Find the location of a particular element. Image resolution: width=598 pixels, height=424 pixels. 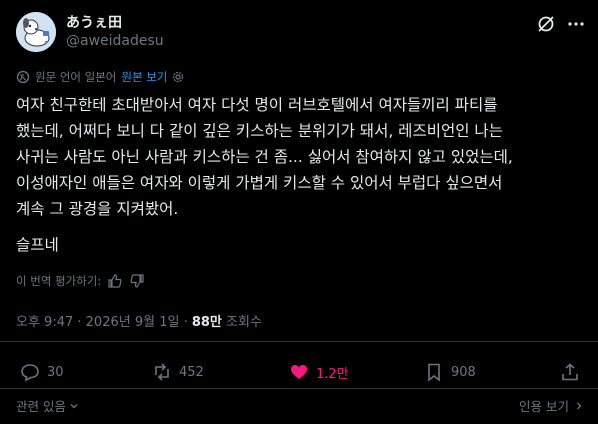

bookmark-button: 908 is located at coordinates (450, 372).